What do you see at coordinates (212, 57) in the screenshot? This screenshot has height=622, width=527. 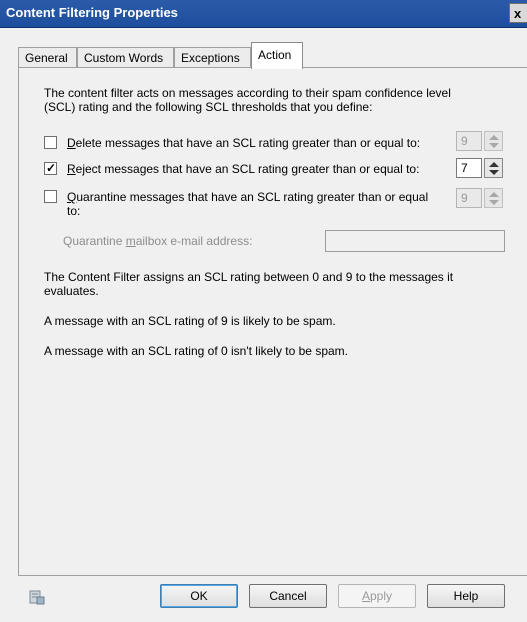 I see `tab-exceptions: Exceptions` at bounding box center [212, 57].